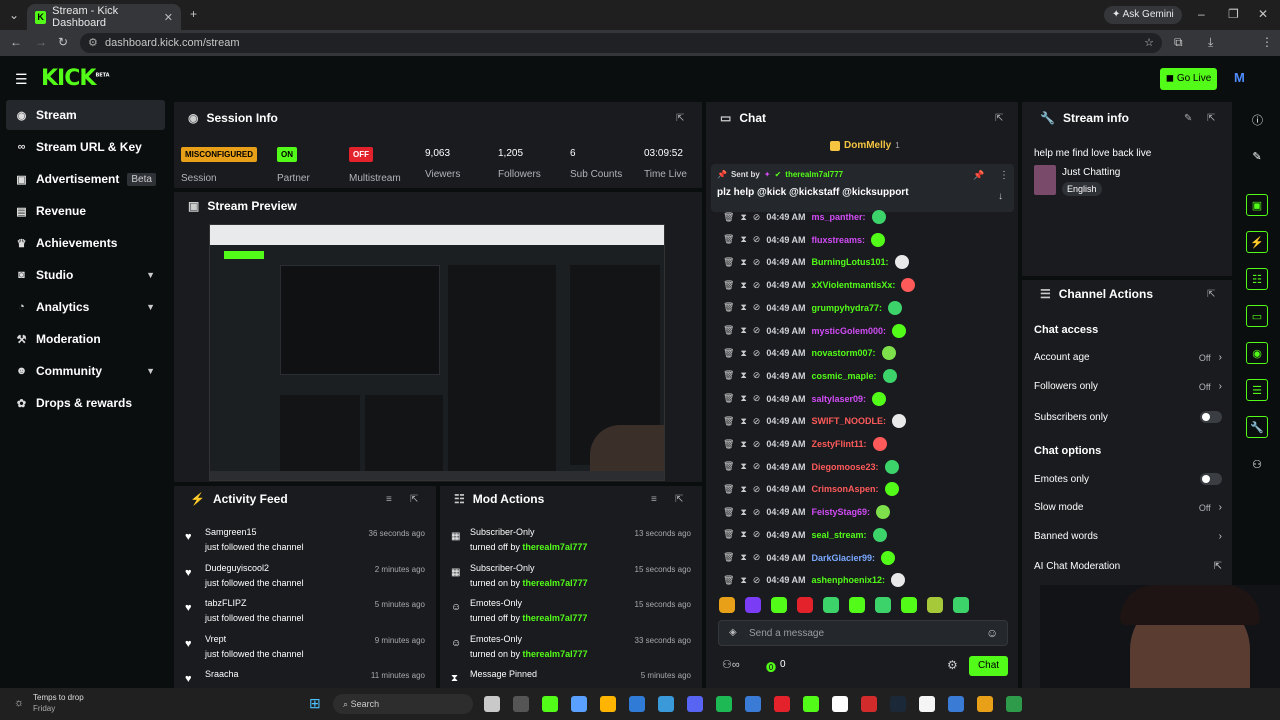 The image size is (1280, 720). I want to click on windows-start-icon: ⊞, so click(315, 703).